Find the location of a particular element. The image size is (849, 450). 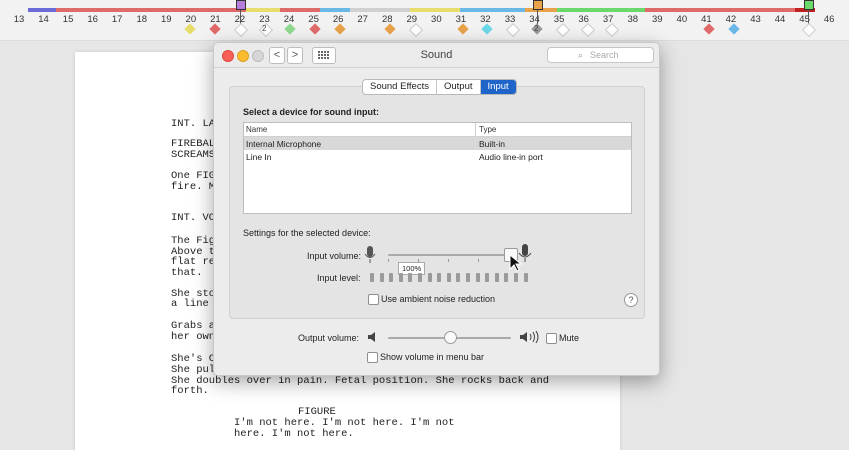

column-type: Type is located at coordinates (487, 129).